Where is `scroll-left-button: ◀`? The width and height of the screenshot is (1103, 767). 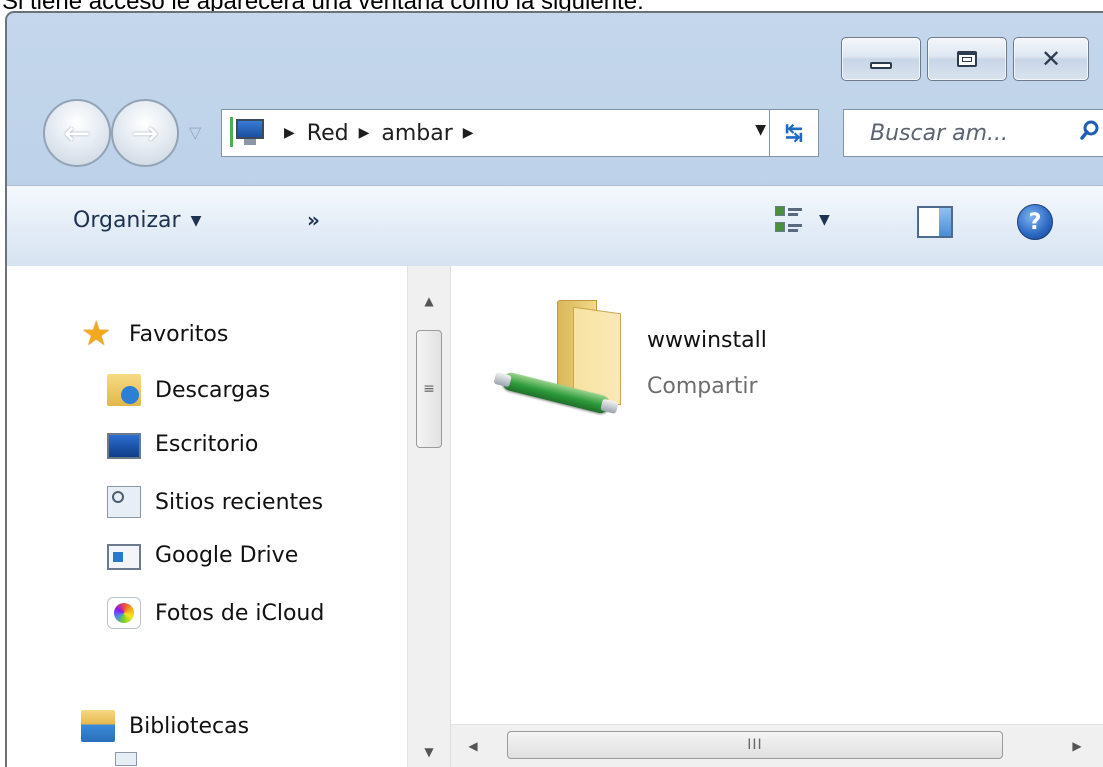
scroll-left-button: ◀ is located at coordinates (473, 746).